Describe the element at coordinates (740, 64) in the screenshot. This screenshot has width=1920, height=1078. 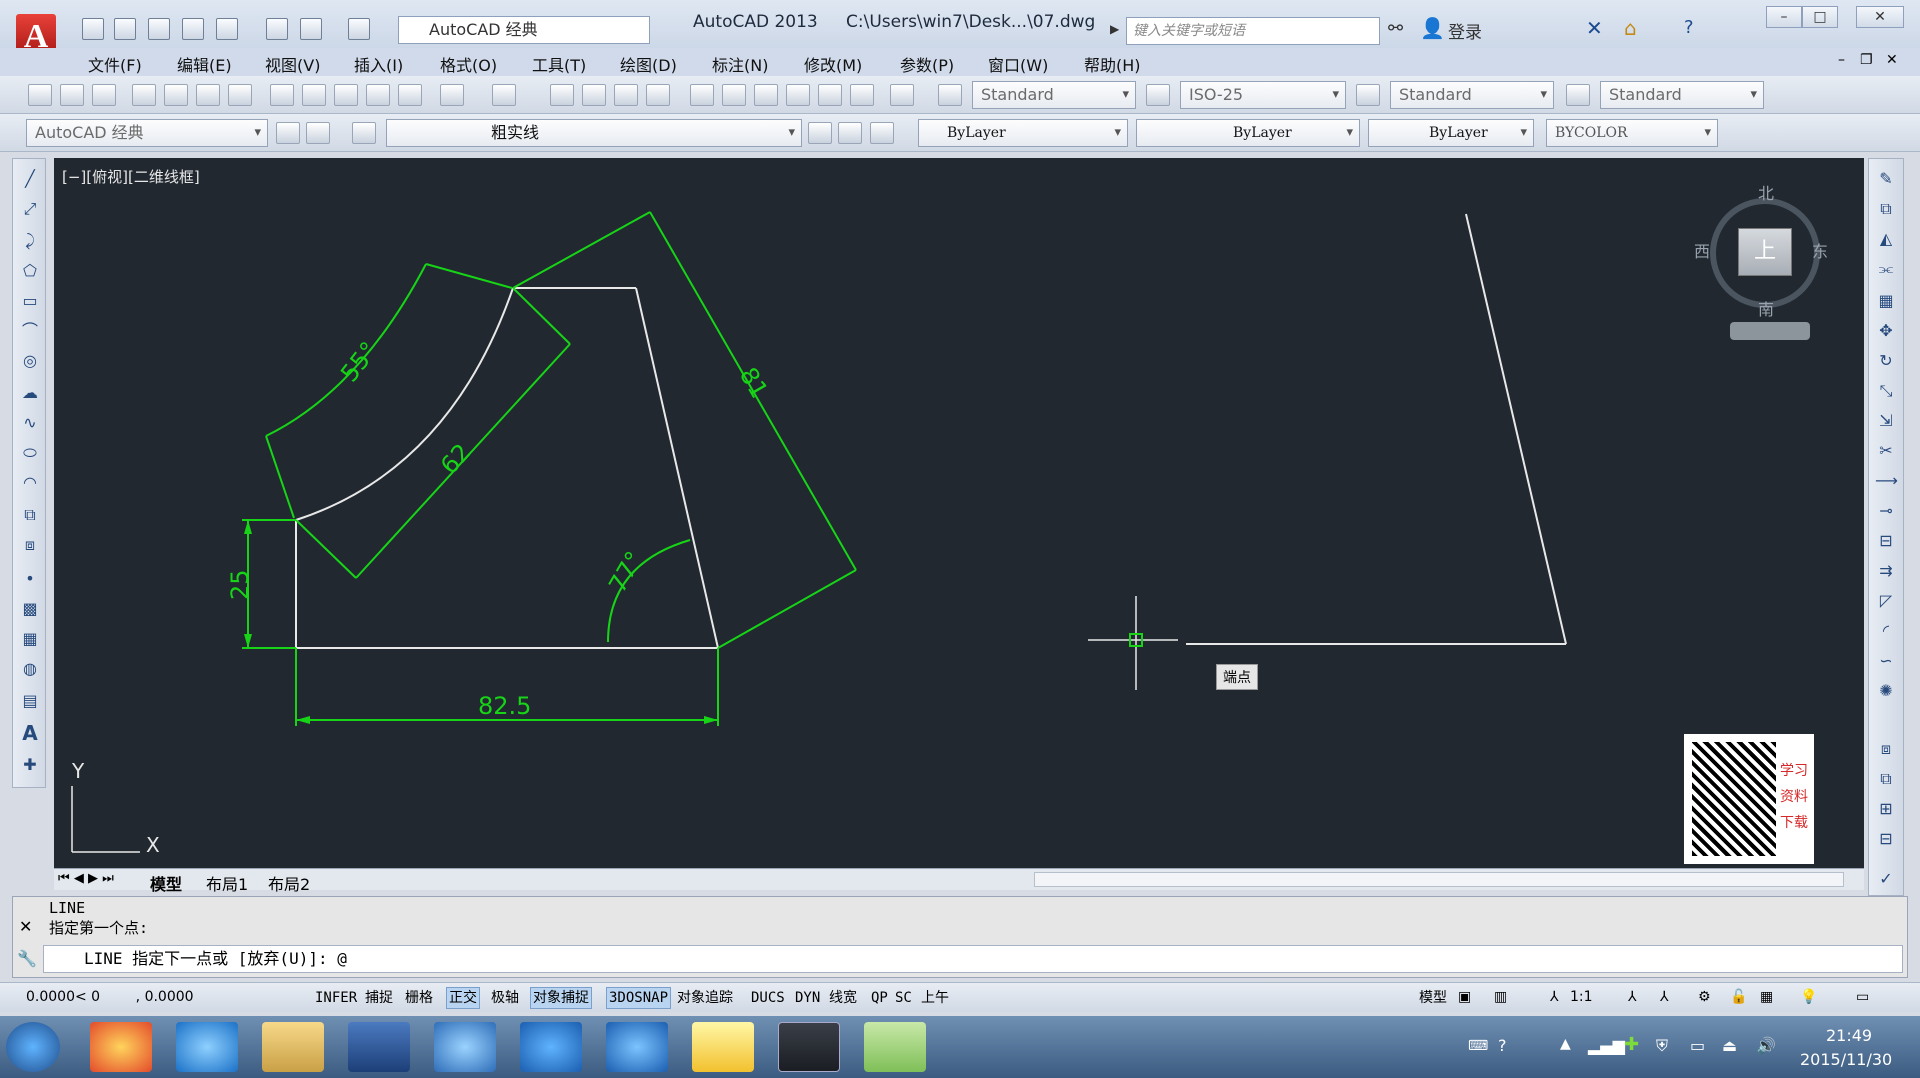
I see `menu-dimension: 标注(N)` at that location.